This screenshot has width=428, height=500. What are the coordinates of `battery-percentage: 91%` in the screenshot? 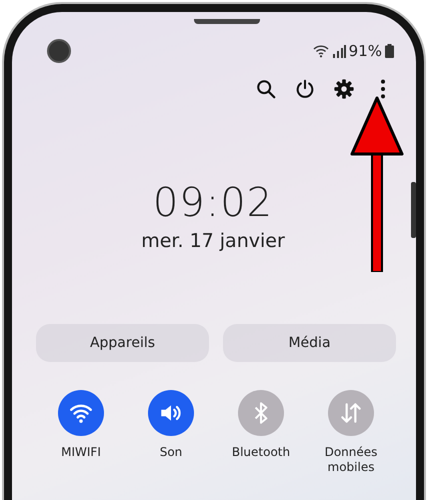 It's located at (365, 51).